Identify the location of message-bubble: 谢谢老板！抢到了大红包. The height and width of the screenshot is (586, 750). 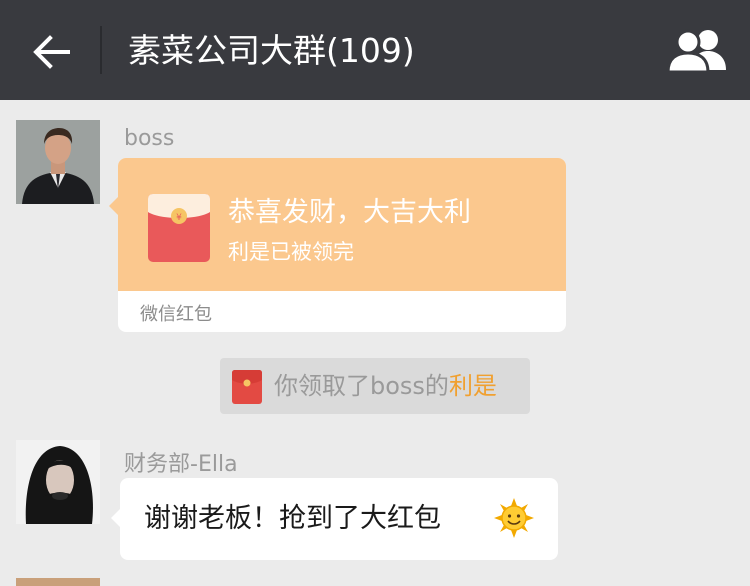
(334, 519).